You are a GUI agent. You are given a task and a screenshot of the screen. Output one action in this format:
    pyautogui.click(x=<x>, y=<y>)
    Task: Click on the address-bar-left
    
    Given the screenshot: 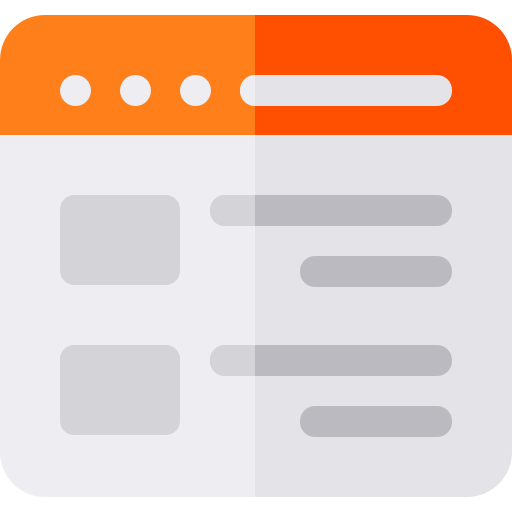 What is the action you would take?
    pyautogui.click(x=346, y=90)
    